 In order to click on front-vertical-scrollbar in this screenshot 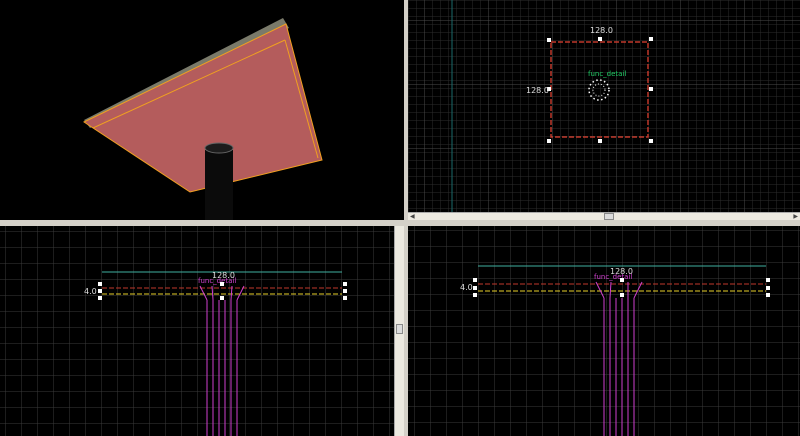, I will do `click(399, 331)`.